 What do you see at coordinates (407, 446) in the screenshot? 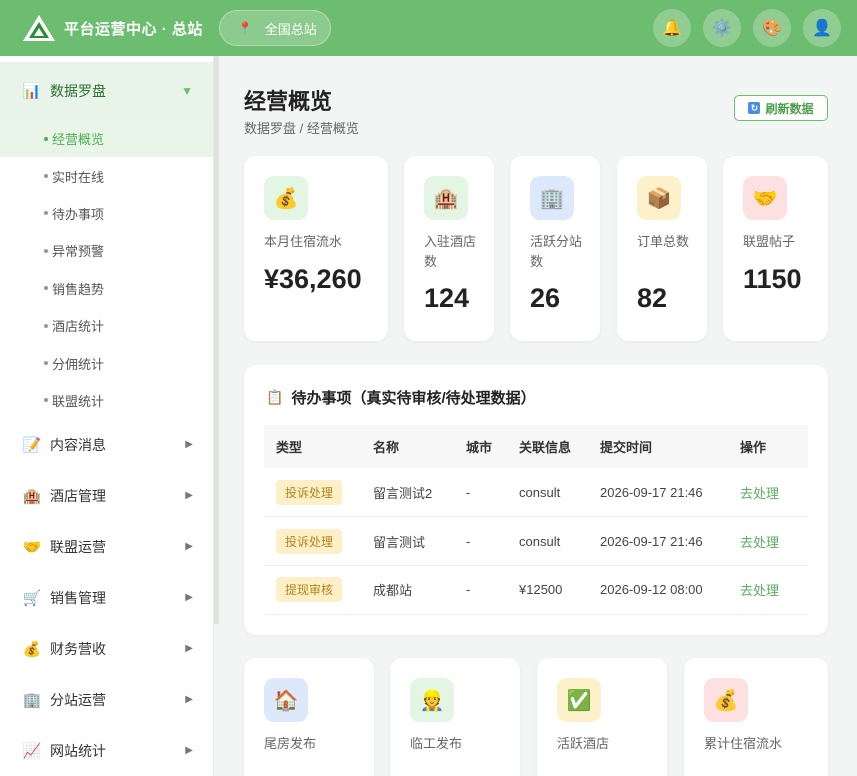
I see `column-header: 名称` at bounding box center [407, 446].